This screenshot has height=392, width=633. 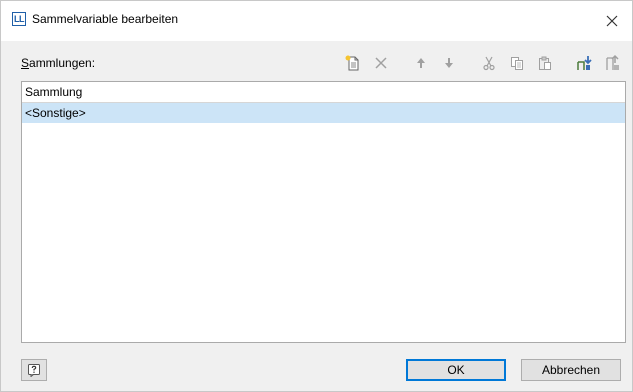 I want to click on move-down-icon, so click(x=449, y=63).